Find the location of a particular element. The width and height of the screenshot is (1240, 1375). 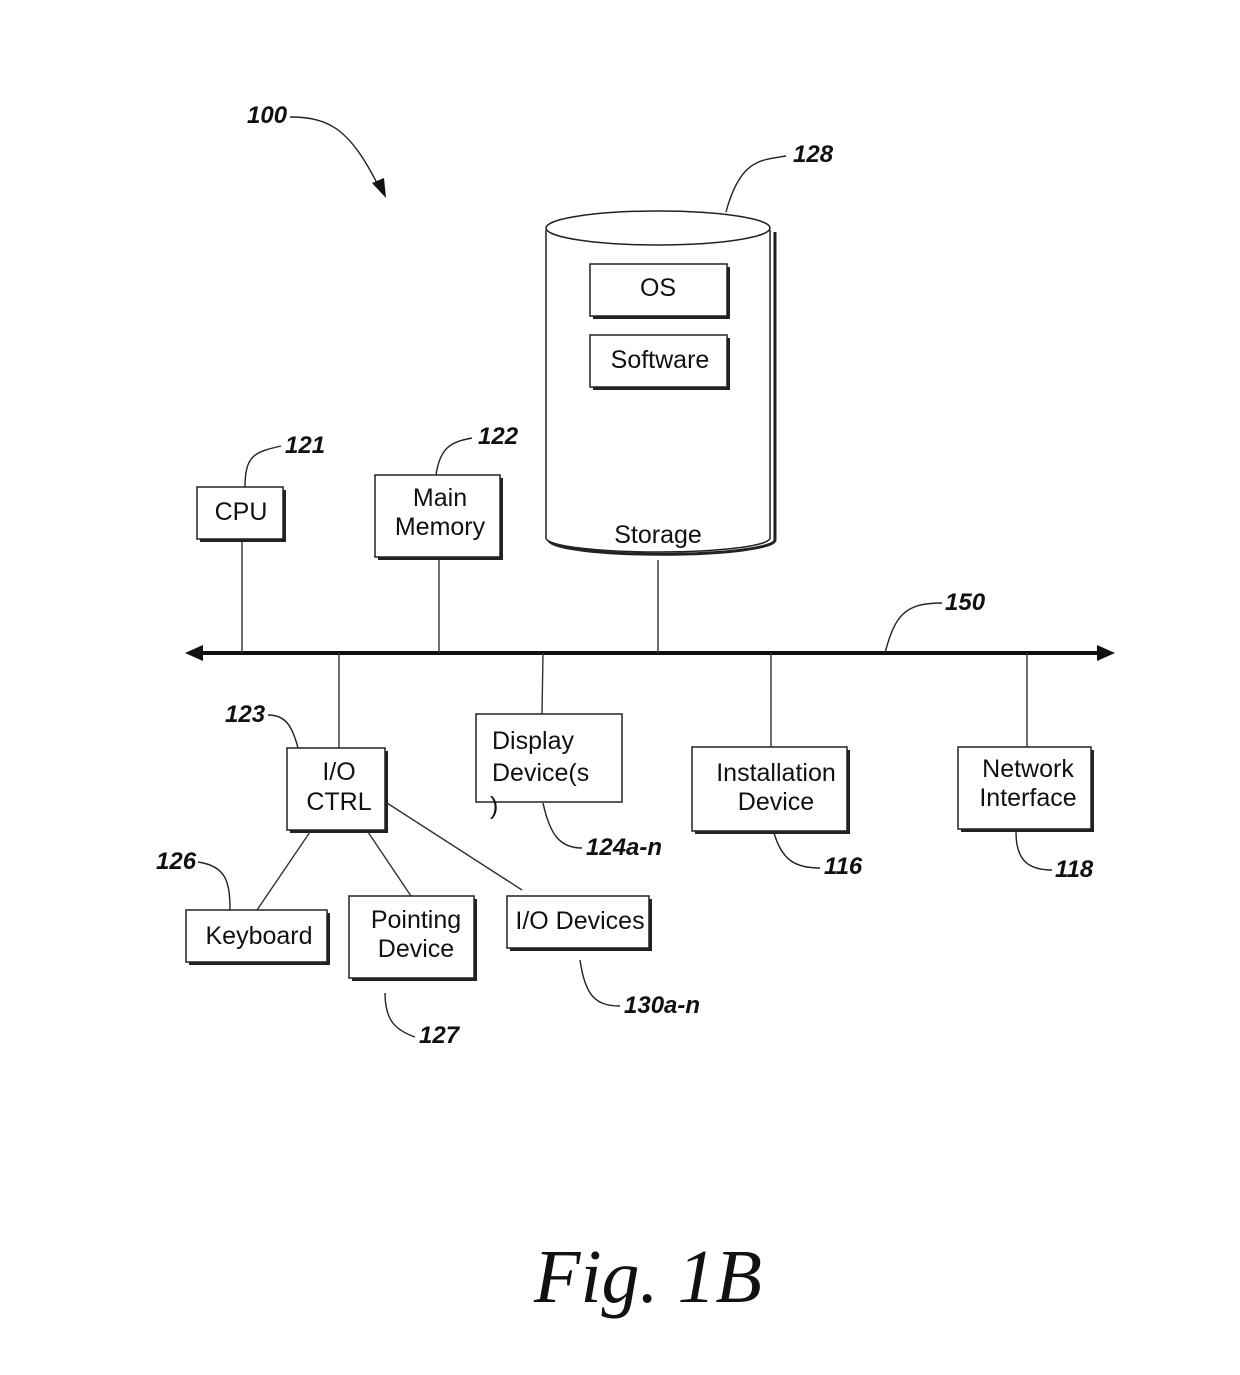

display-ref-lead is located at coordinates (562, 825).